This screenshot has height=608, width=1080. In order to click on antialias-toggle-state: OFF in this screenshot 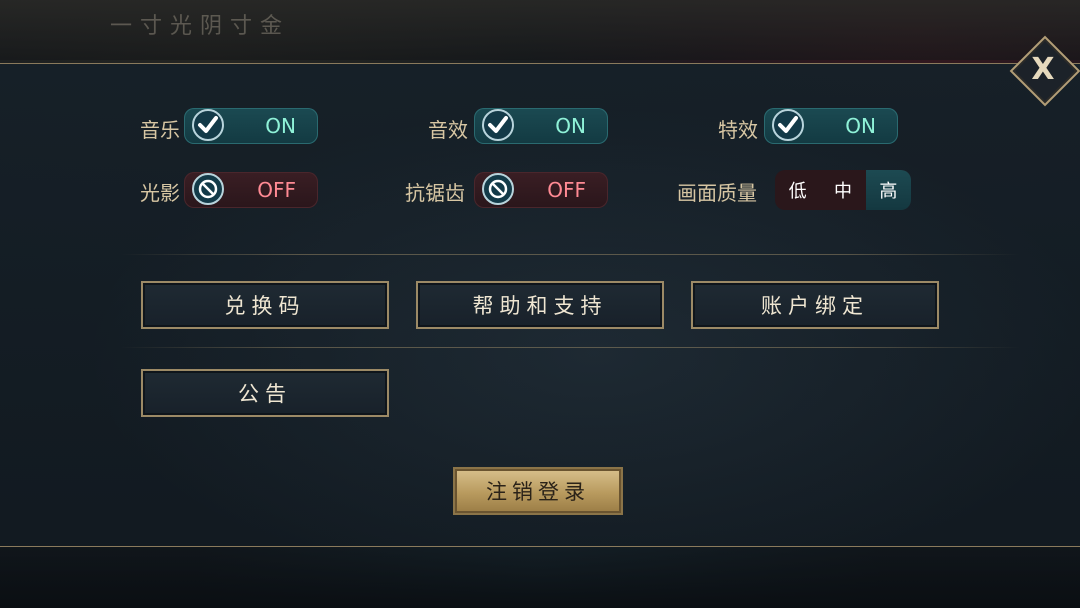, I will do `click(566, 190)`.